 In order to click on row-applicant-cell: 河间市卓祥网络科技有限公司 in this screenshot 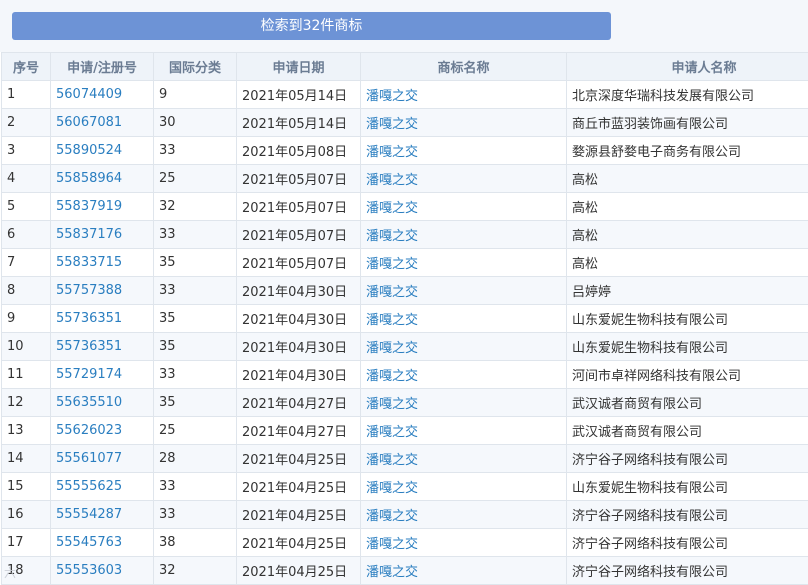, I will do `click(687, 374)`.